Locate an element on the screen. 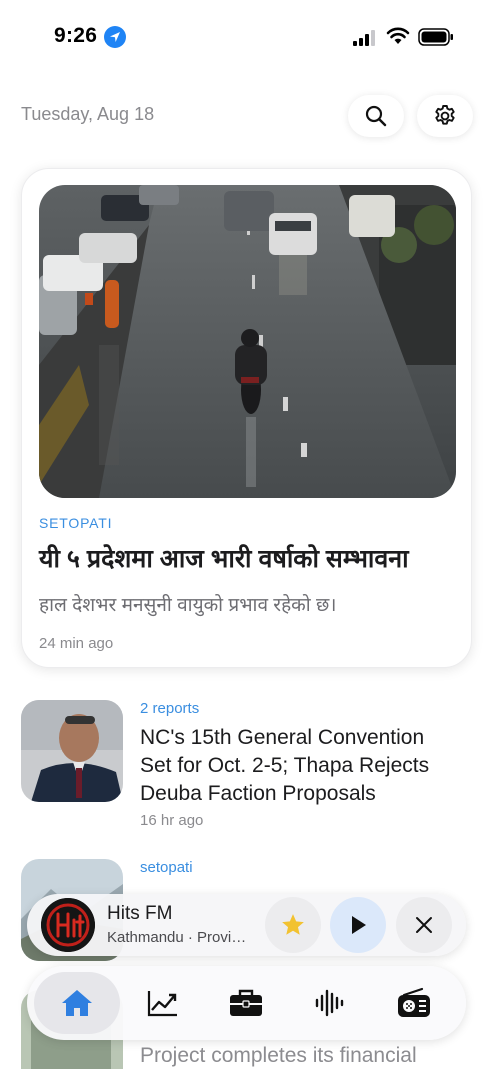  article-thumbnail is located at coordinates (72, 751).